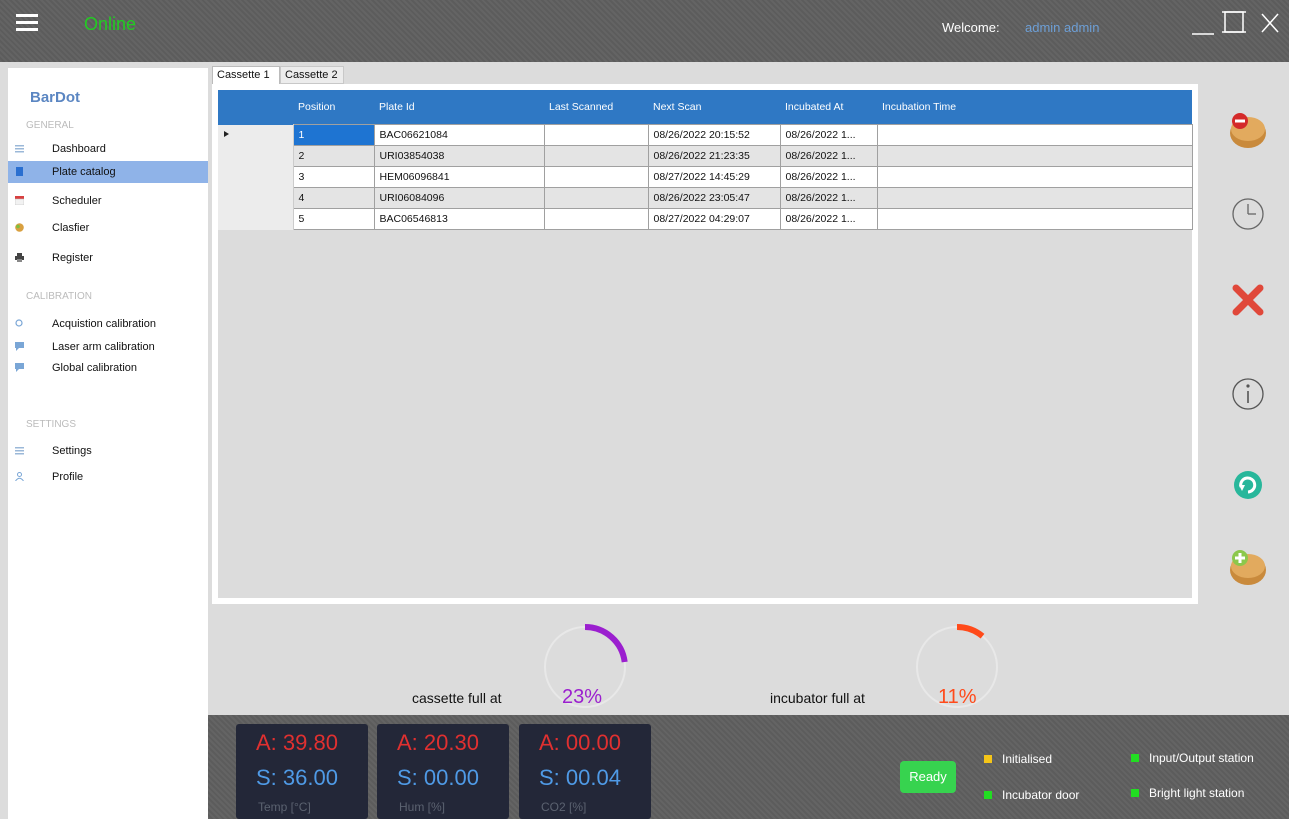 This screenshot has width=1289, height=819. What do you see at coordinates (246, 75) in the screenshot?
I see `tab-cassette-1: Cassette 1` at bounding box center [246, 75].